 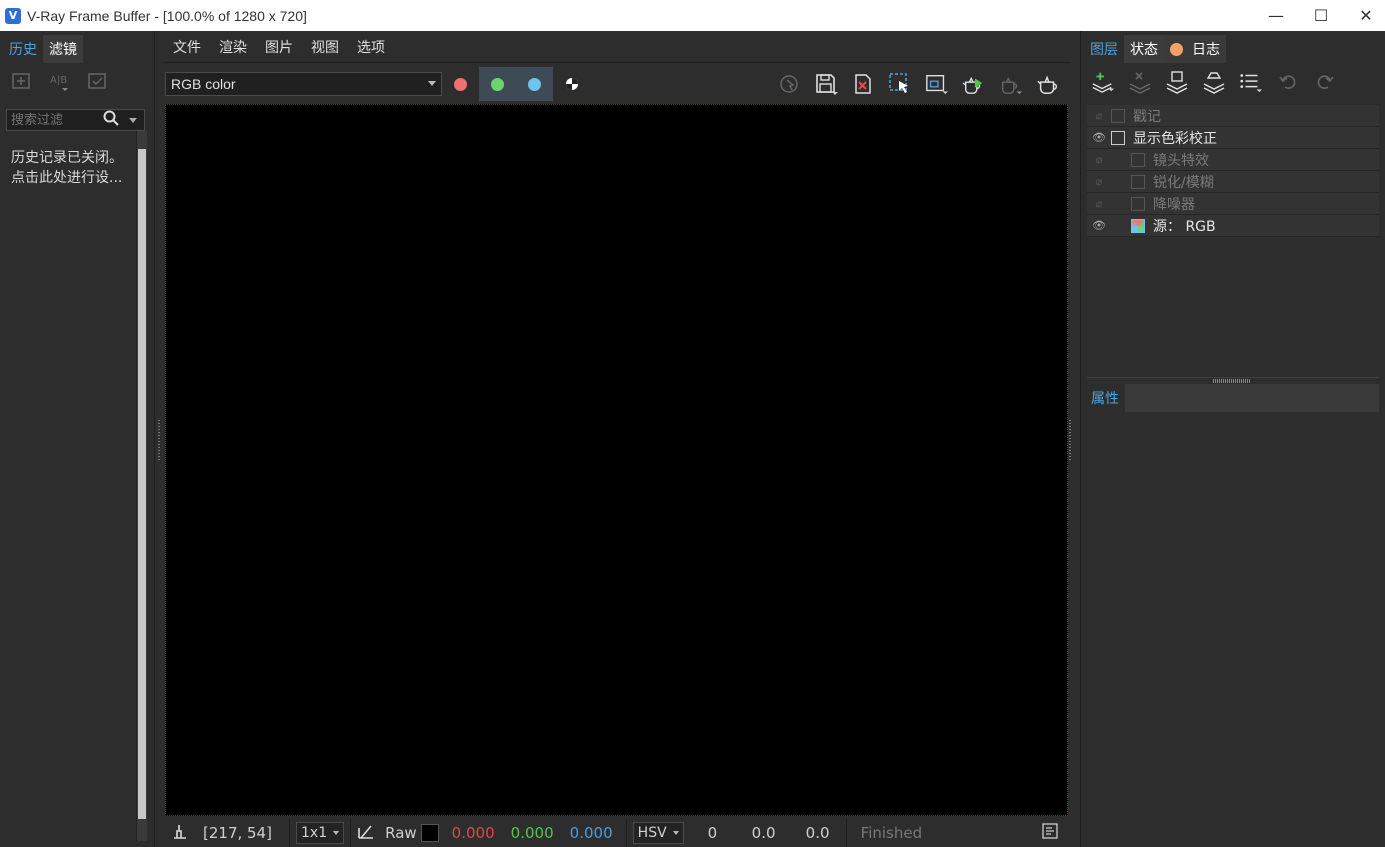 What do you see at coordinates (1070, 440) in the screenshot?
I see `right-splitter-handle` at bounding box center [1070, 440].